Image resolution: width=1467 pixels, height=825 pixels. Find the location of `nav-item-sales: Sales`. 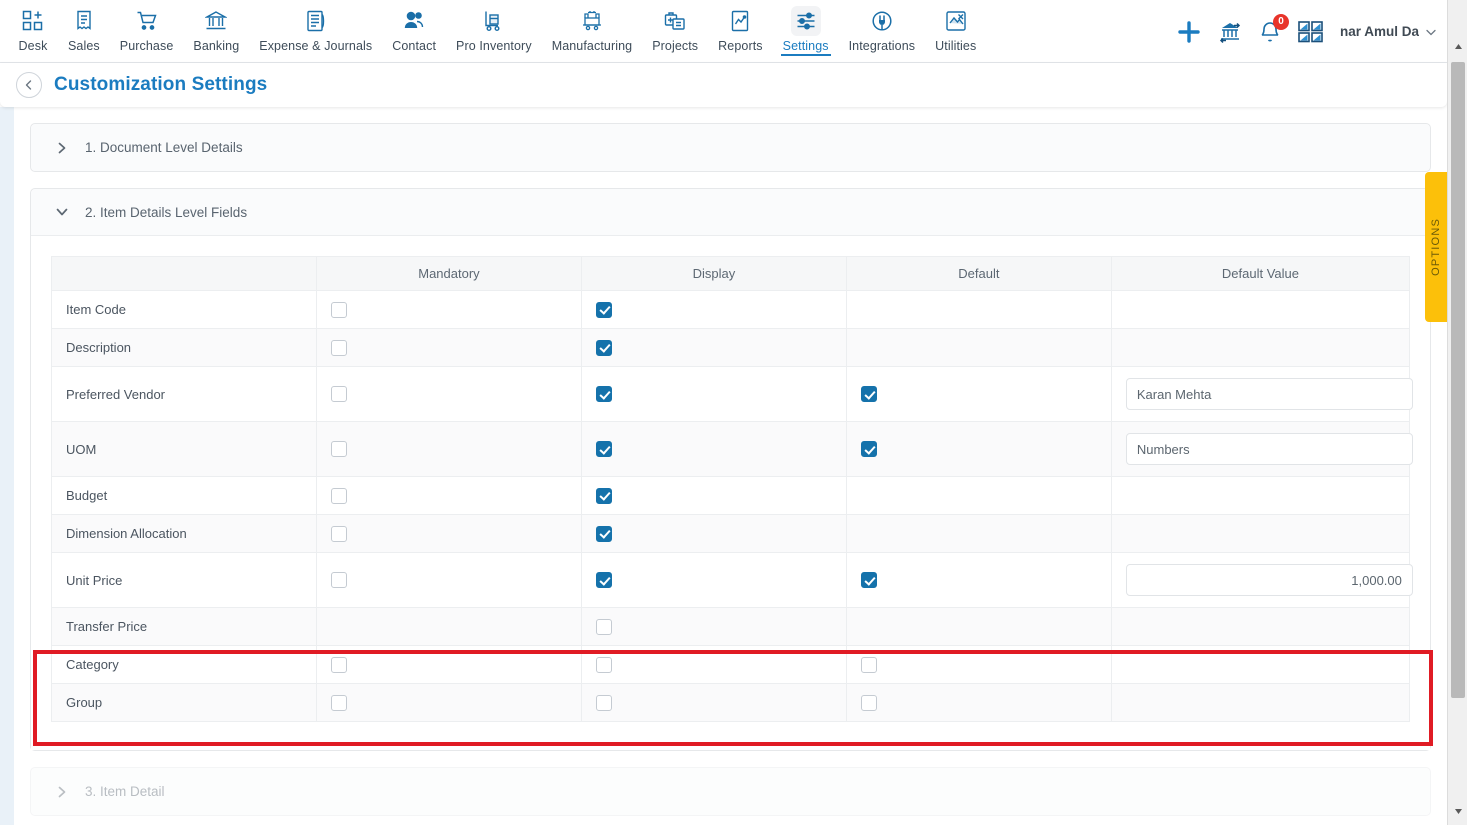

nav-item-sales: Sales is located at coordinates (84, 26).